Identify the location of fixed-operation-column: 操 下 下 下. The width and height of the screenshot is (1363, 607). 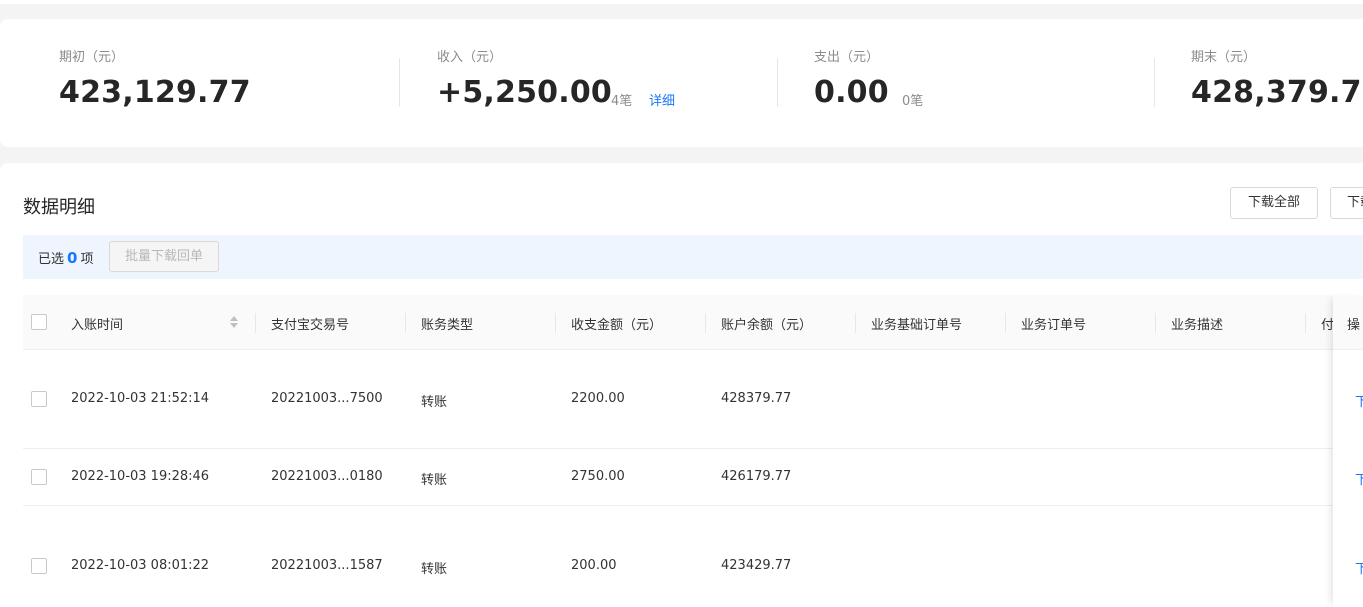
(1348, 451).